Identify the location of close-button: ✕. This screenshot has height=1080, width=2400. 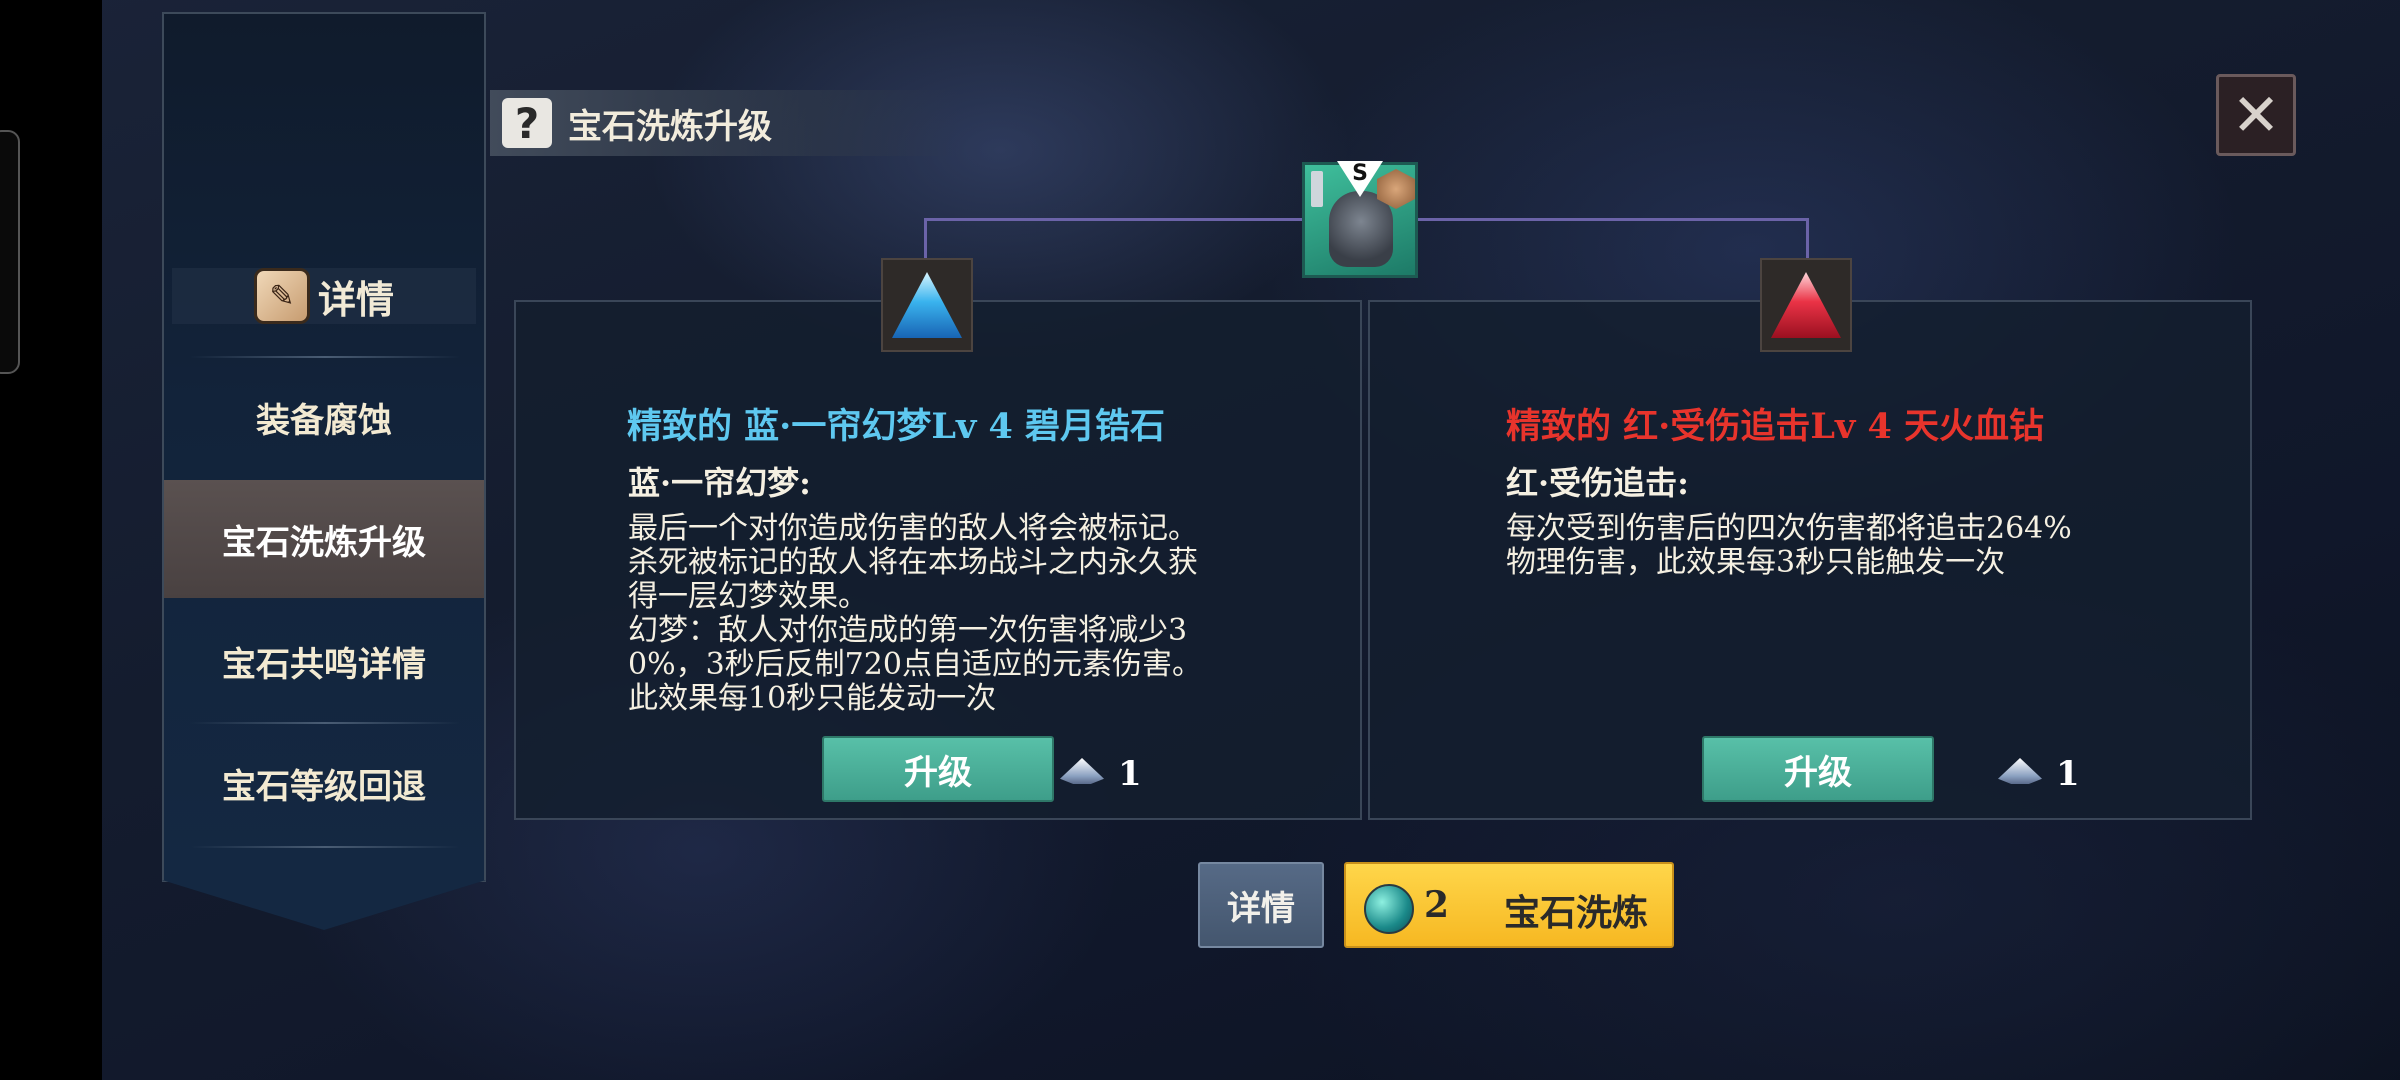
(2256, 115).